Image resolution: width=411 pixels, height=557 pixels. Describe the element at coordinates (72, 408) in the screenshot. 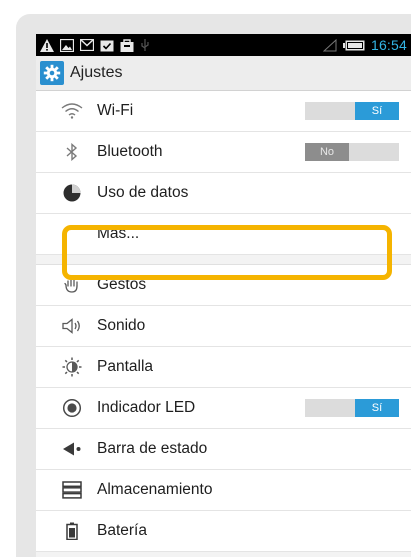

I see `led-indicator-icon` at that location.